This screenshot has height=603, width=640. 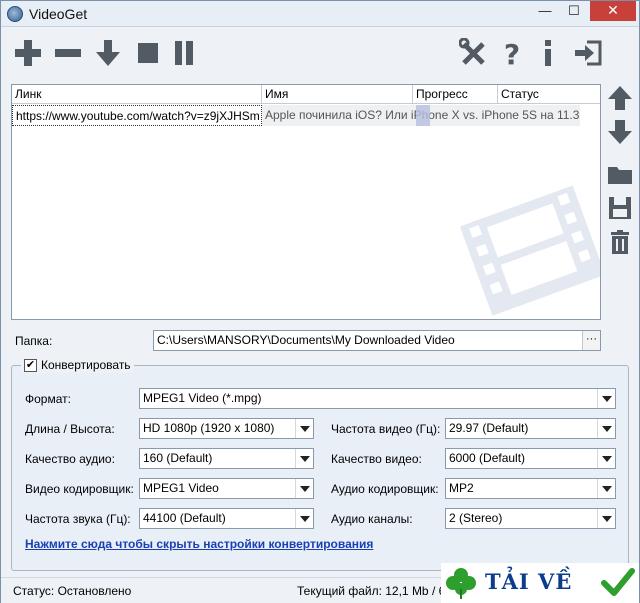 I want to click on fps-label: Частота видео (Гц):, so click(x=386, y=429).